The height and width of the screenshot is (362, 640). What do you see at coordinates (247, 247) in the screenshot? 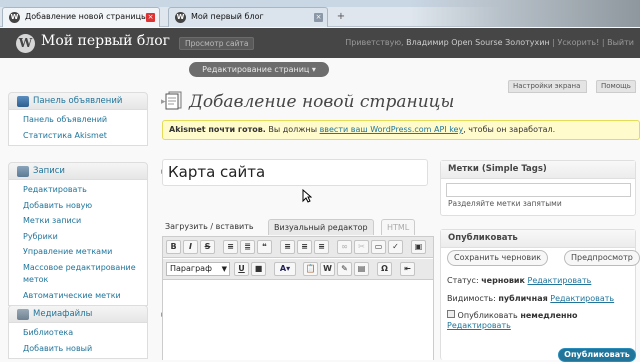
I see `numbered-list-icon: ≣` at bounding box center [247, 247].